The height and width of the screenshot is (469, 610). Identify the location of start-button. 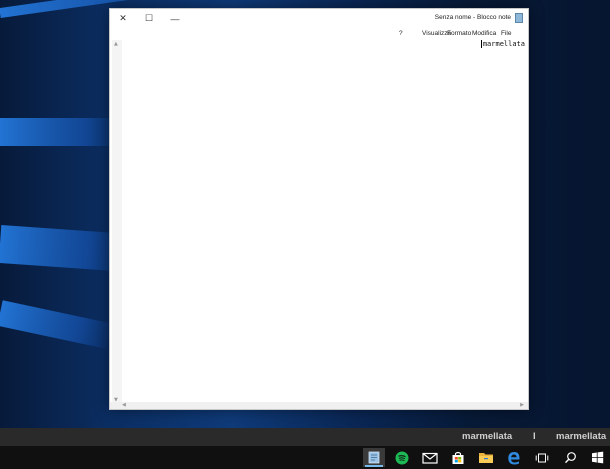
(597, 457).